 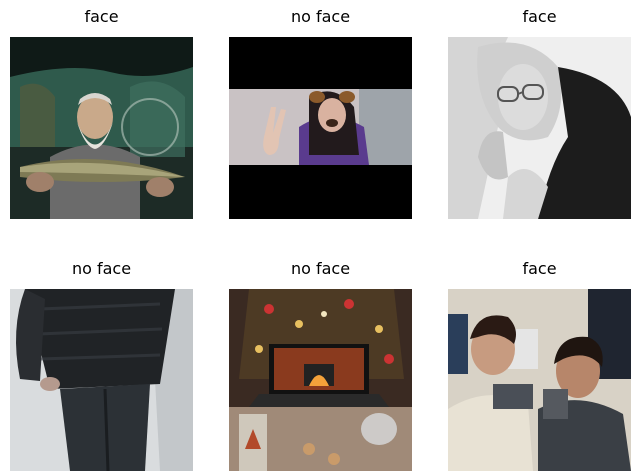 I want to click on photo-bearded-man-fish, so click(x=101, y=128).